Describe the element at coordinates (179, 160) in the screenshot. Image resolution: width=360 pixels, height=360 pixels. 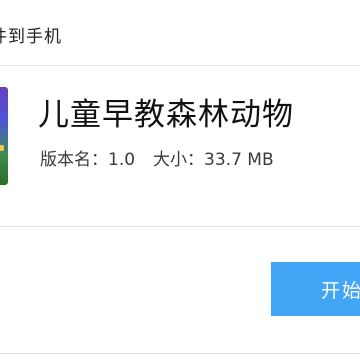
I see `size-label: 大小：` at that location.